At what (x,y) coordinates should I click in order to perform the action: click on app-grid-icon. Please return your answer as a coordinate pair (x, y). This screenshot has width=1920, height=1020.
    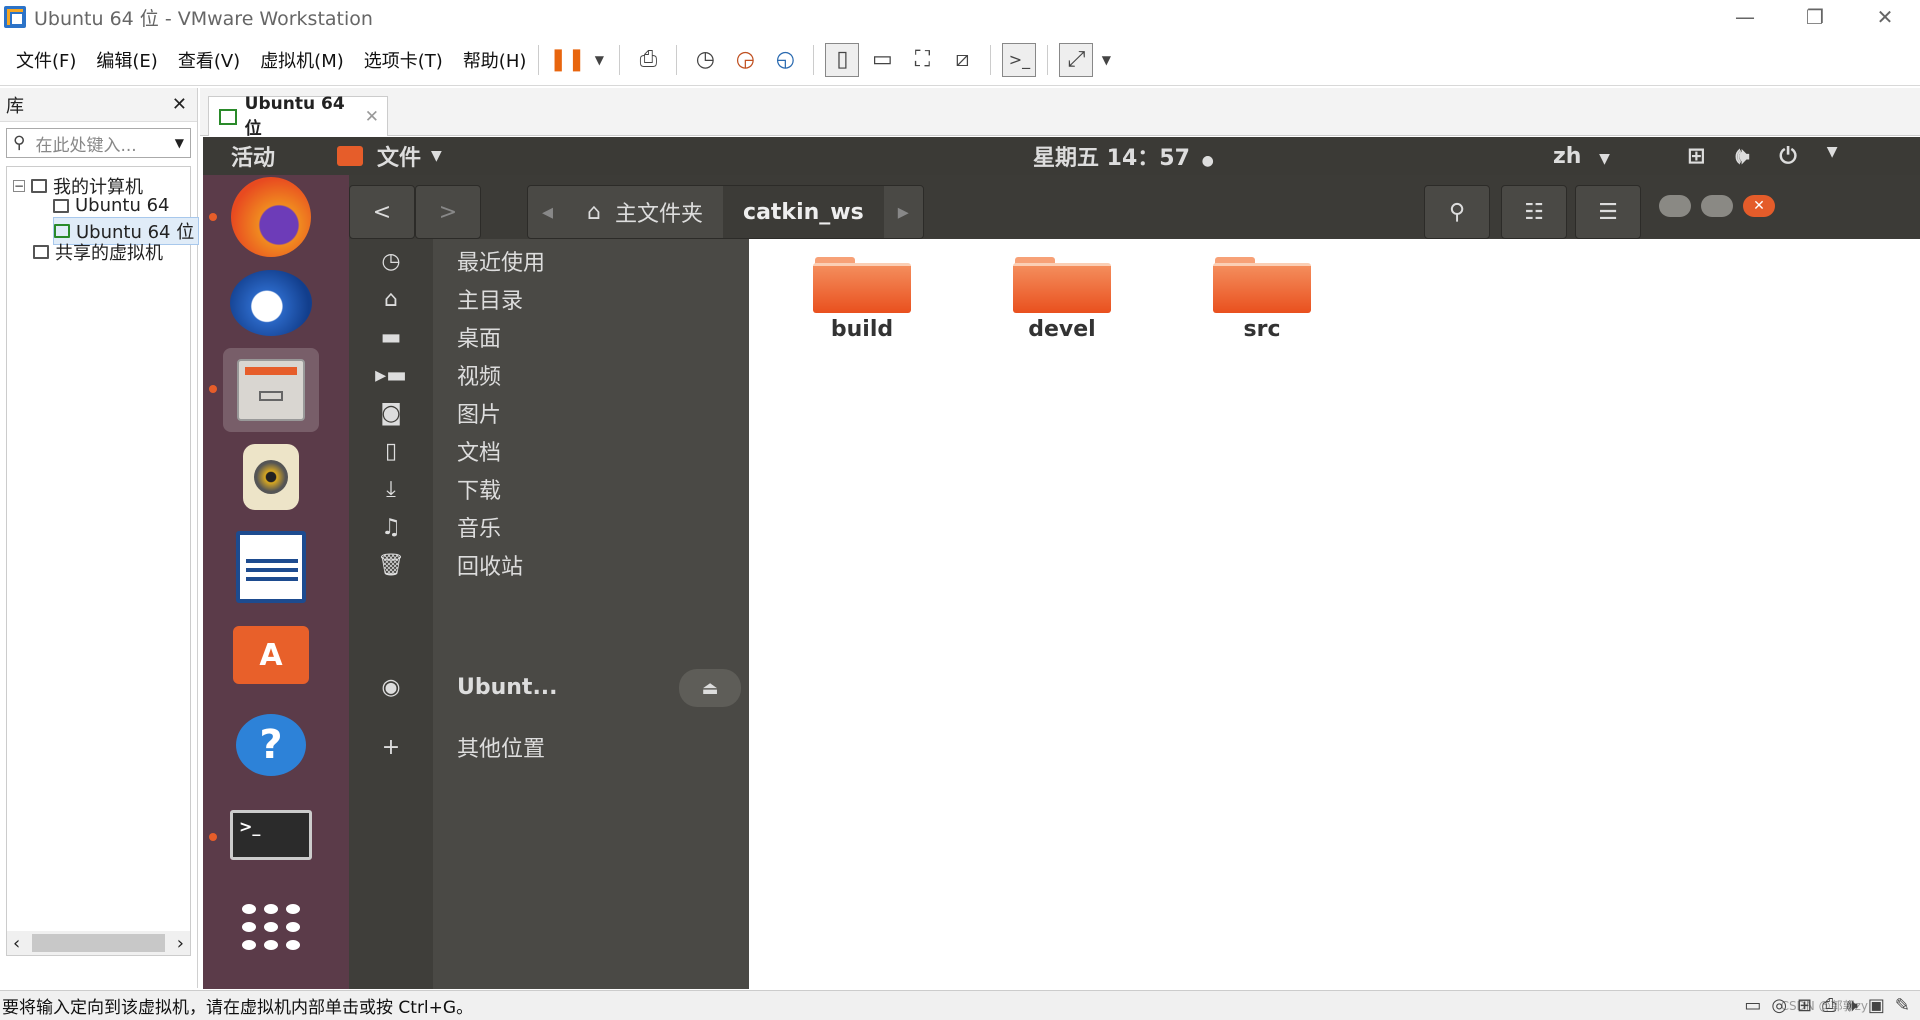
    Looking at the image, I should click on (271, 927).